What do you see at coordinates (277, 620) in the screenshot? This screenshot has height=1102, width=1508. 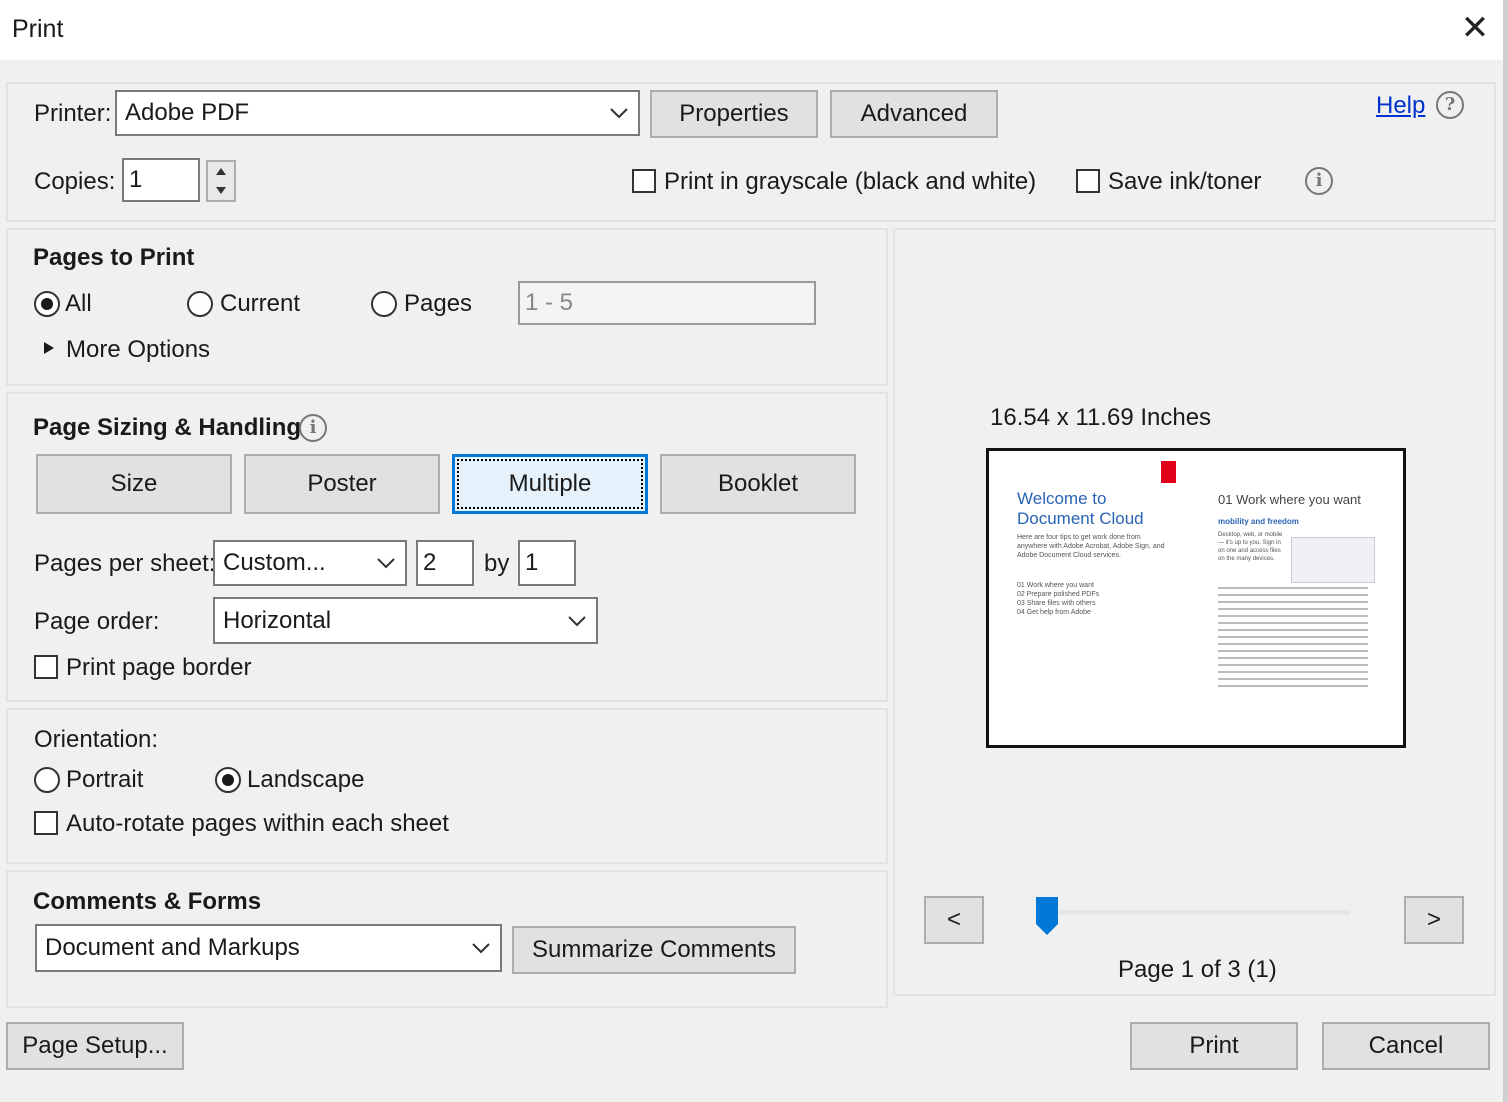 I see `page-order-value: Horizontal` at bounding box center [277, 620].